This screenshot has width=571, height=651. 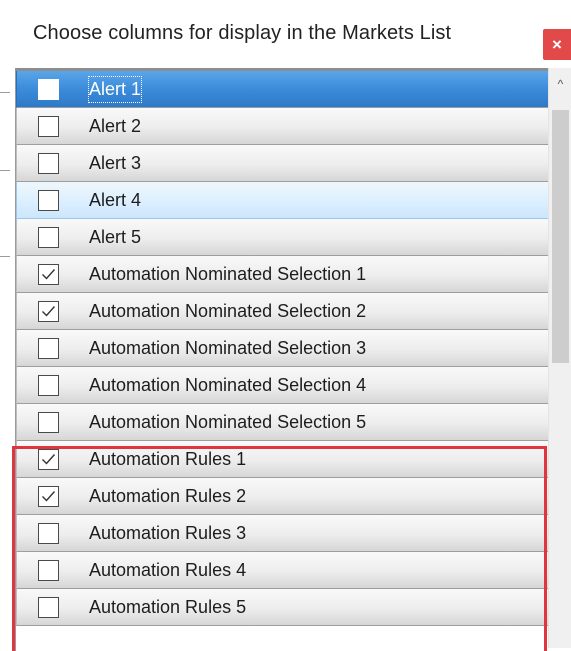 I want to click on list-item: Automation Nominated Selection 3, so click(x=282, y=348).